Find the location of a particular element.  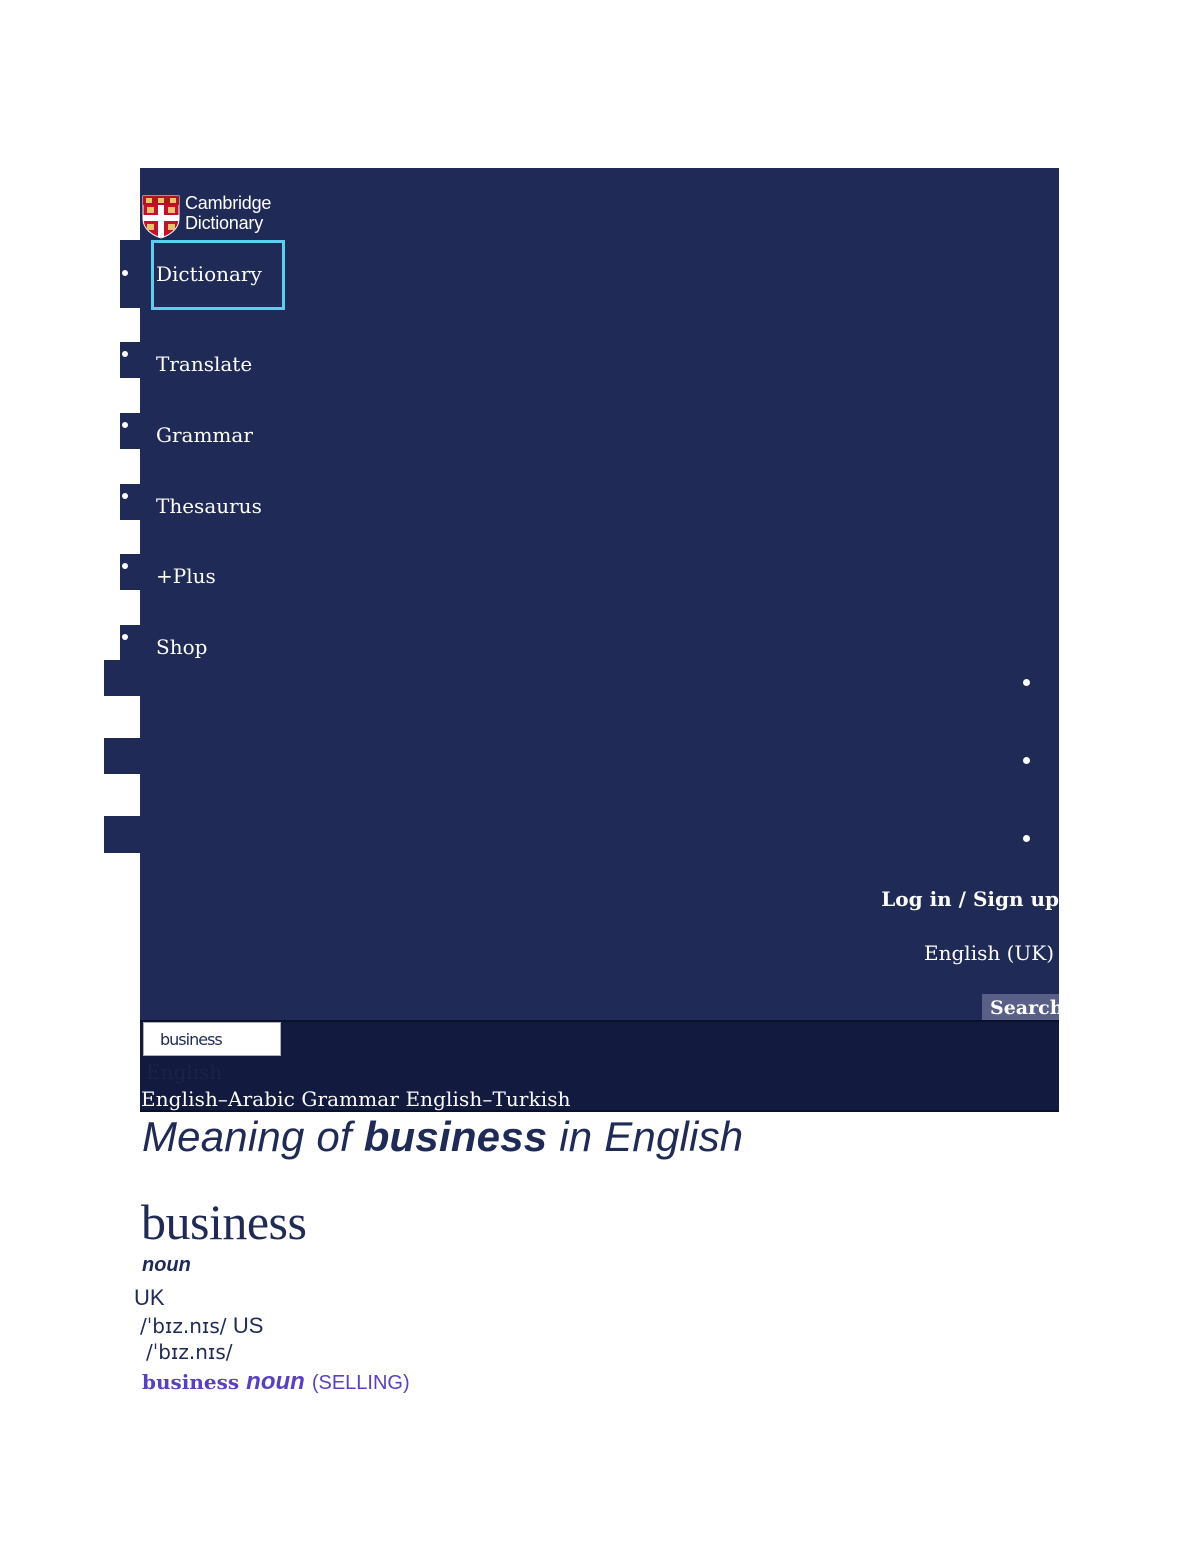

nav-dictionary: Dictionary is located at coordinates (209, 274).